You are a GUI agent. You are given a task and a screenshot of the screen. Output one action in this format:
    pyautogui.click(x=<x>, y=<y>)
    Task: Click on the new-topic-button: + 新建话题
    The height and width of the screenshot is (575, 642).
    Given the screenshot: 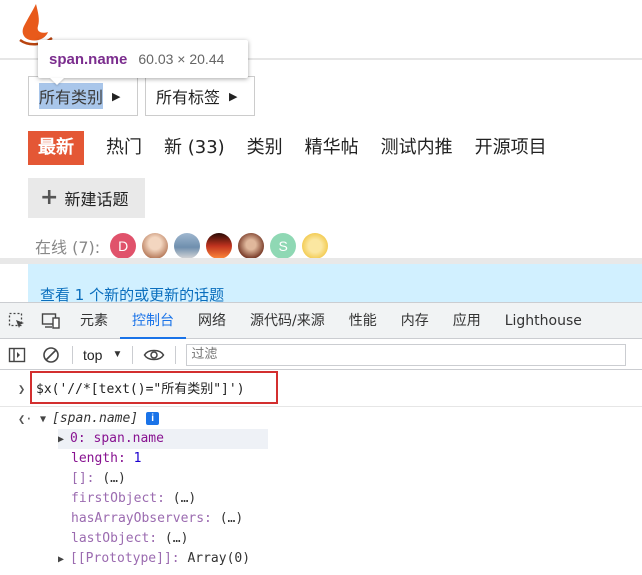 What is the action you would take?
    pyautogui.click(x=86, y=198)
    